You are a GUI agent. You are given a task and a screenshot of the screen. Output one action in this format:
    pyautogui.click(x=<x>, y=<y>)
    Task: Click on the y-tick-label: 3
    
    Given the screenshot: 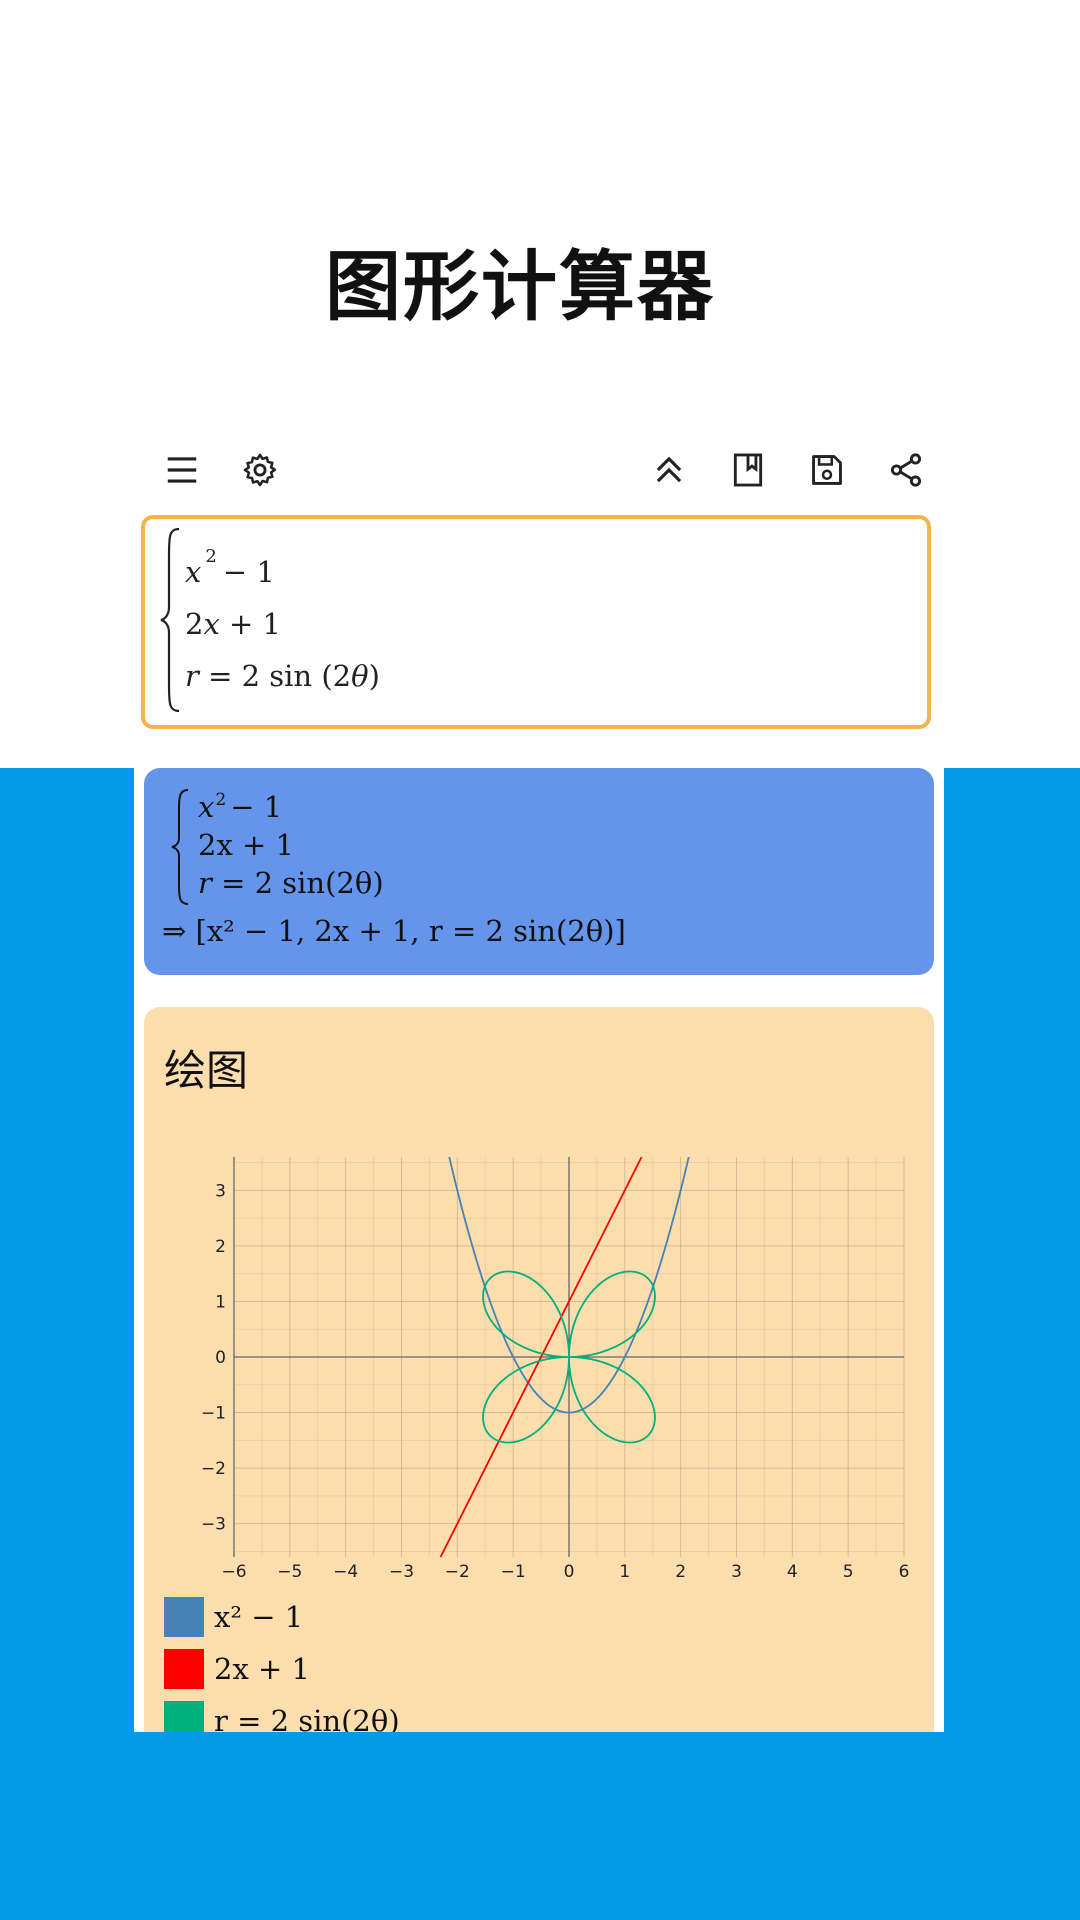 What is the action you would take?
    pyautogui.click(x=220, y=1191)
    